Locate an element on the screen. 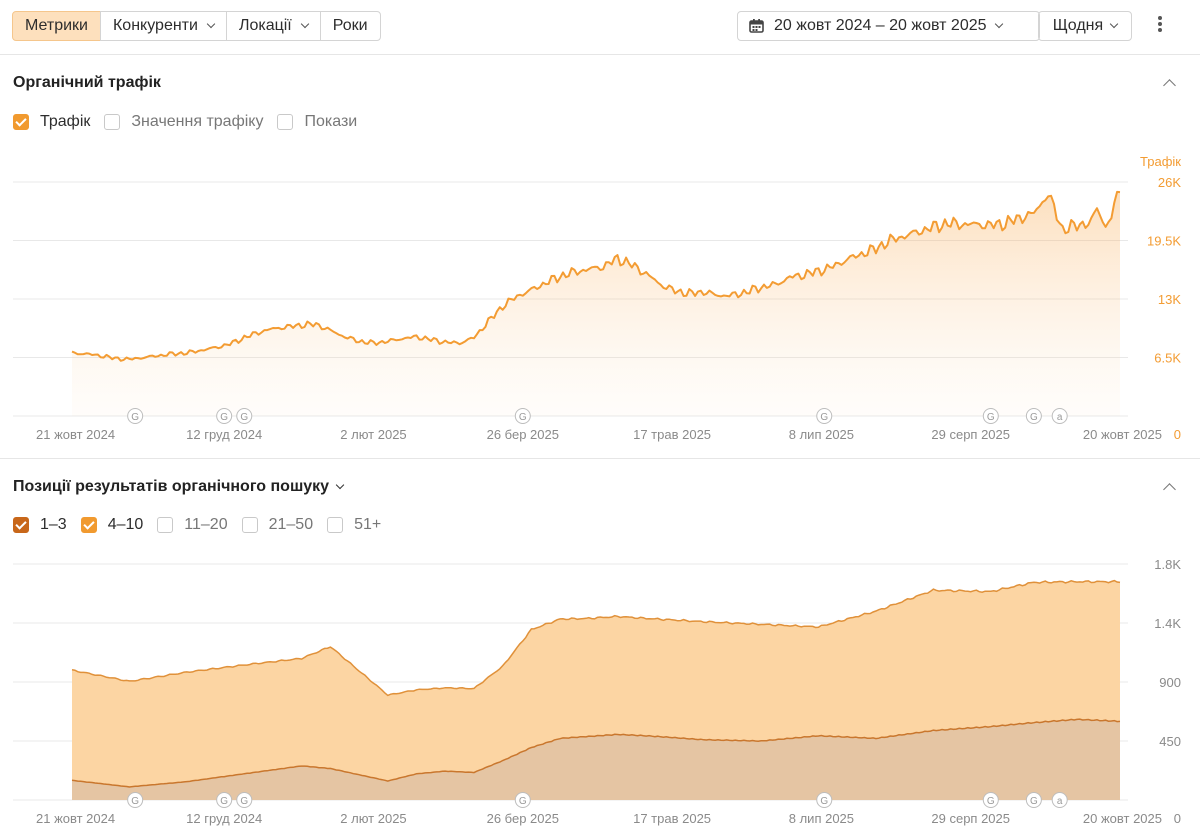  date-range-picker: 20 жовт 2024 – 20 жовт 2025 is located at coordinates (888, 26).